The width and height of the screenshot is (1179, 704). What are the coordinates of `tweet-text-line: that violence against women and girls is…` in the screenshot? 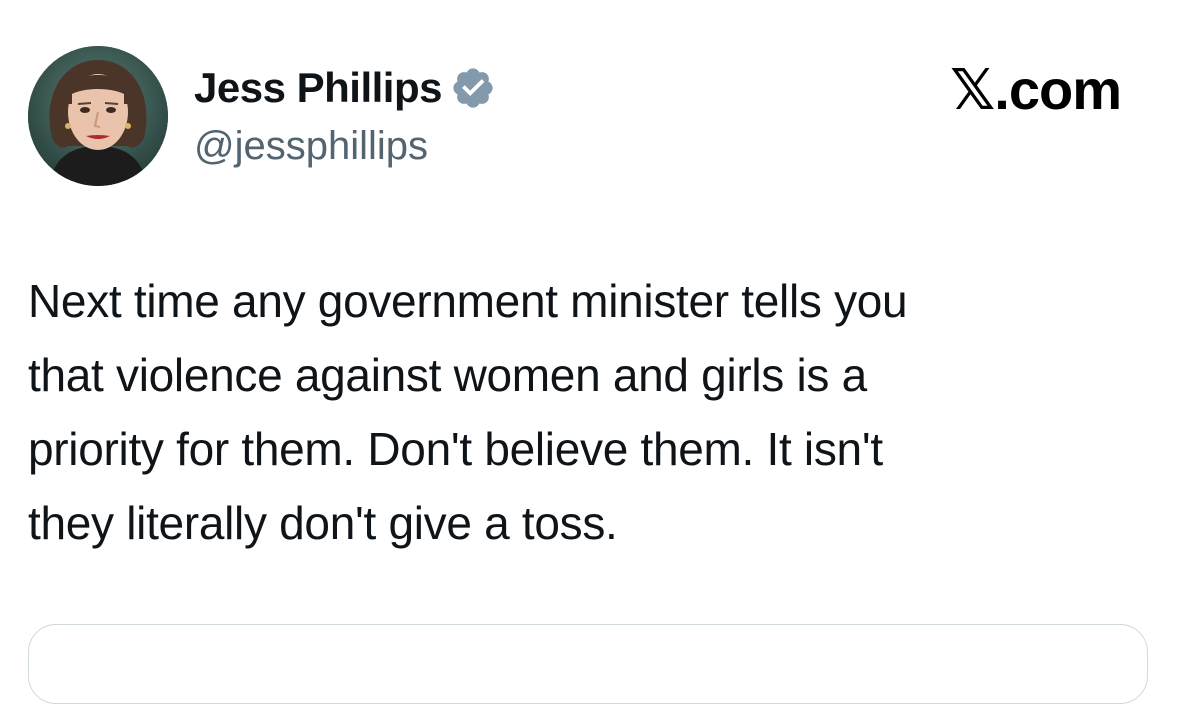 It's located at (447, 375).